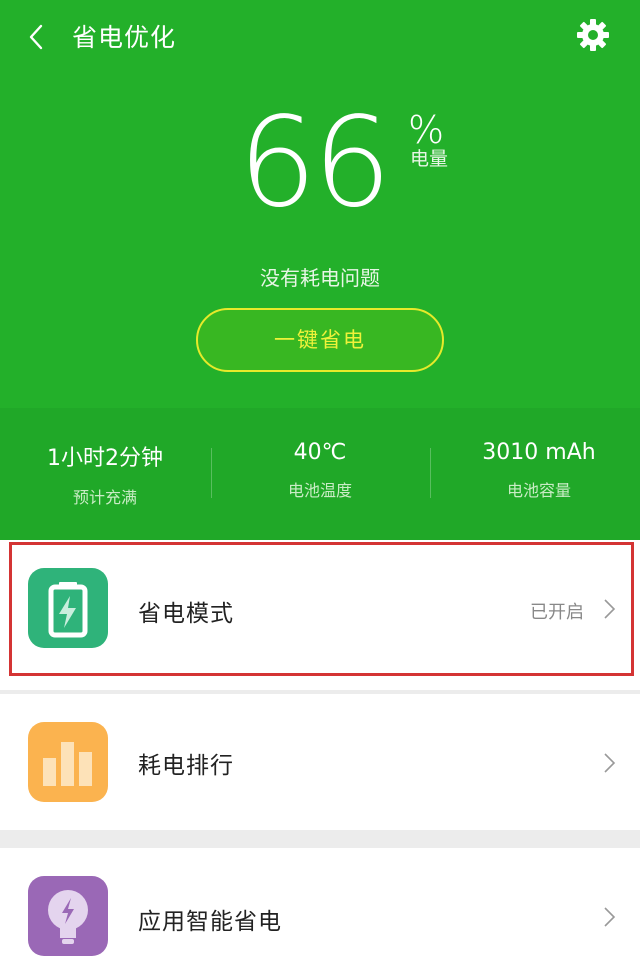 The height and width of the screenshot is (974, 640). What do you see at coordinates (68, 608) in the screenshot?
I see `battery-charging-icon` at bounding box center [68, 608].